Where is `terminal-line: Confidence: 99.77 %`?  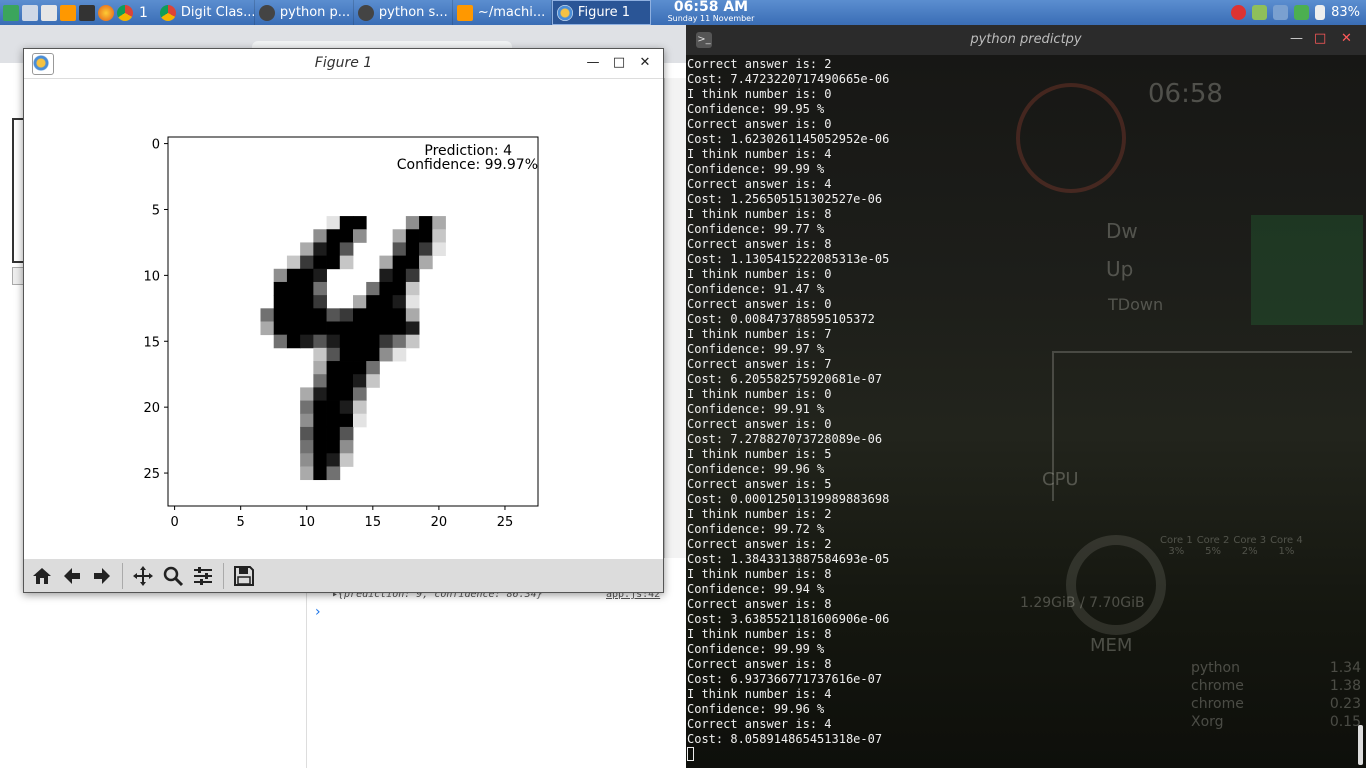 terminal-line: Confidence: 99.77 % is located at coordinates (756, 229).